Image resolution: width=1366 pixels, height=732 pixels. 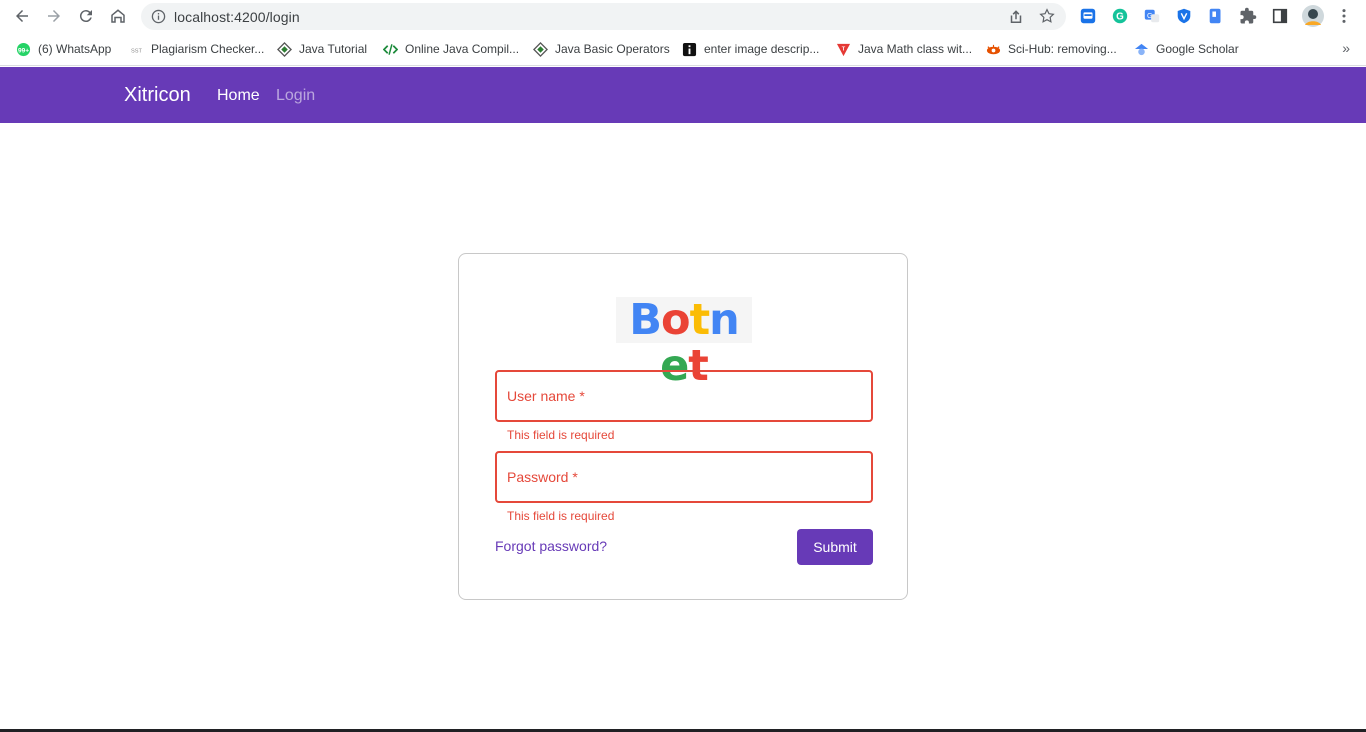 I want to click on triangle-icon: T, so click(x=843, y=49).